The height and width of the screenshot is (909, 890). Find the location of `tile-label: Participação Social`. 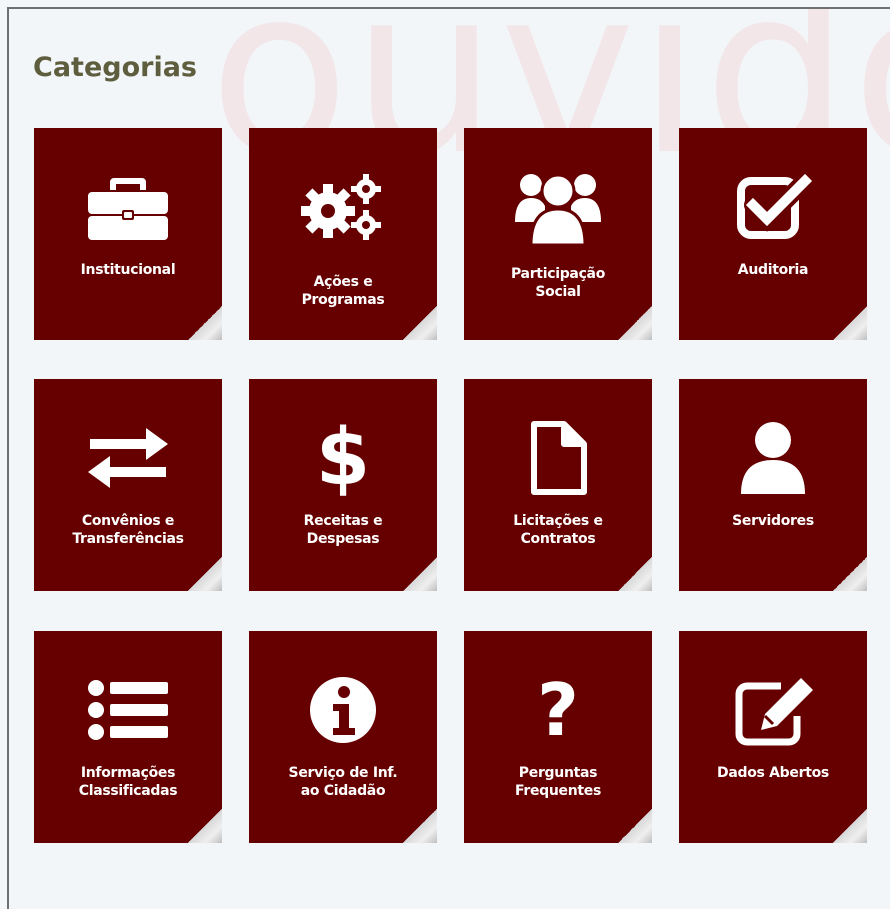

tile-label: Participação Social is located at coordinates (558, 283).